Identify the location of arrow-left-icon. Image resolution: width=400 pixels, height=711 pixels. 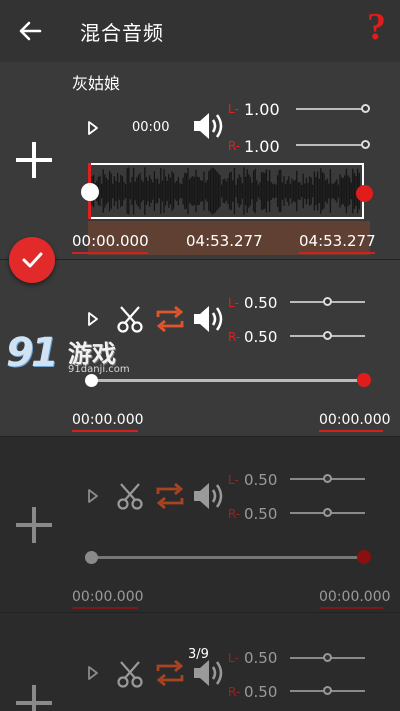
(30, 31).